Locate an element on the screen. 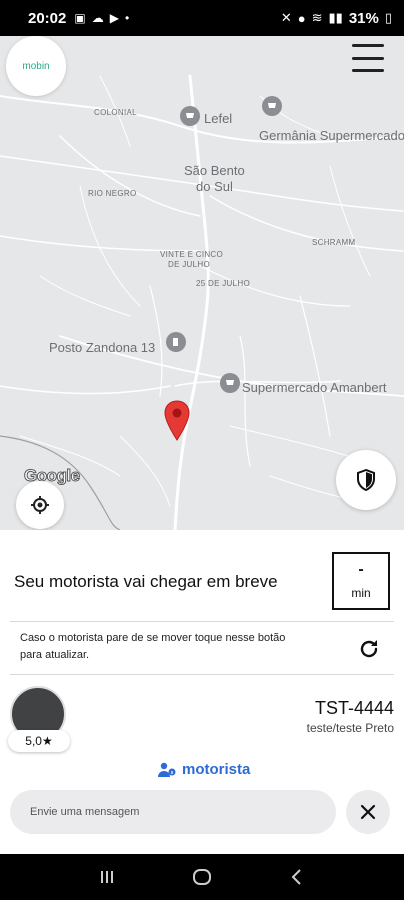 The height and width of the screenshot is (900, 404). map-label-sao-bento: São Bento is located at coordinates (214, 170).